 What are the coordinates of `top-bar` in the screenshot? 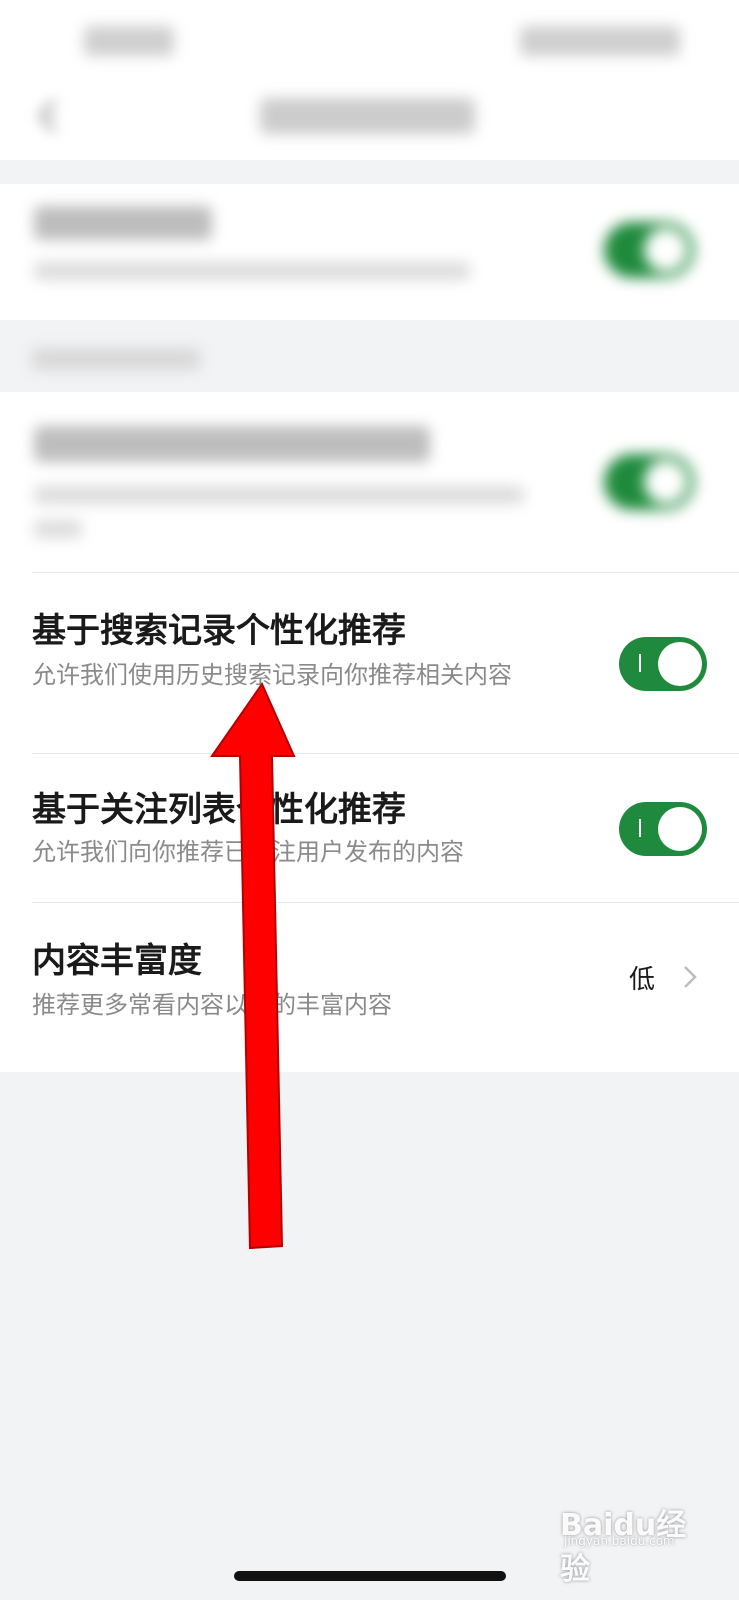 It's located at (369, 80).